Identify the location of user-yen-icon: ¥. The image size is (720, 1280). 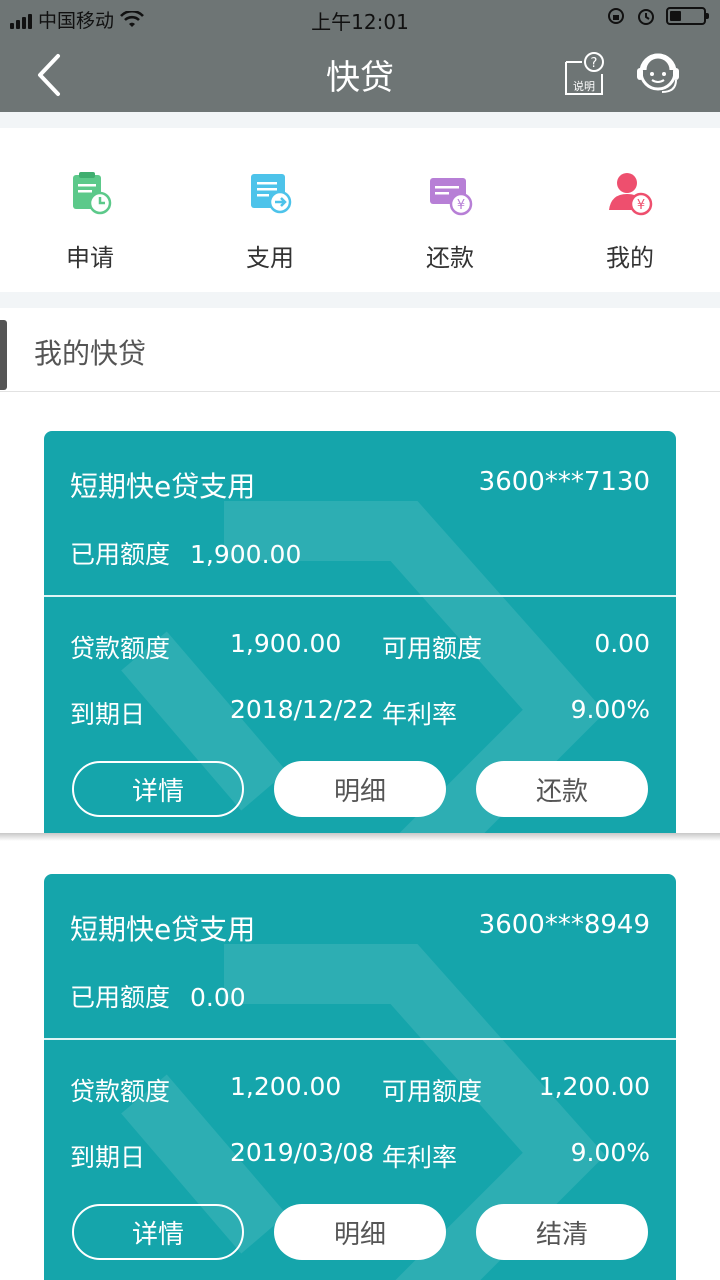
(631, 194).